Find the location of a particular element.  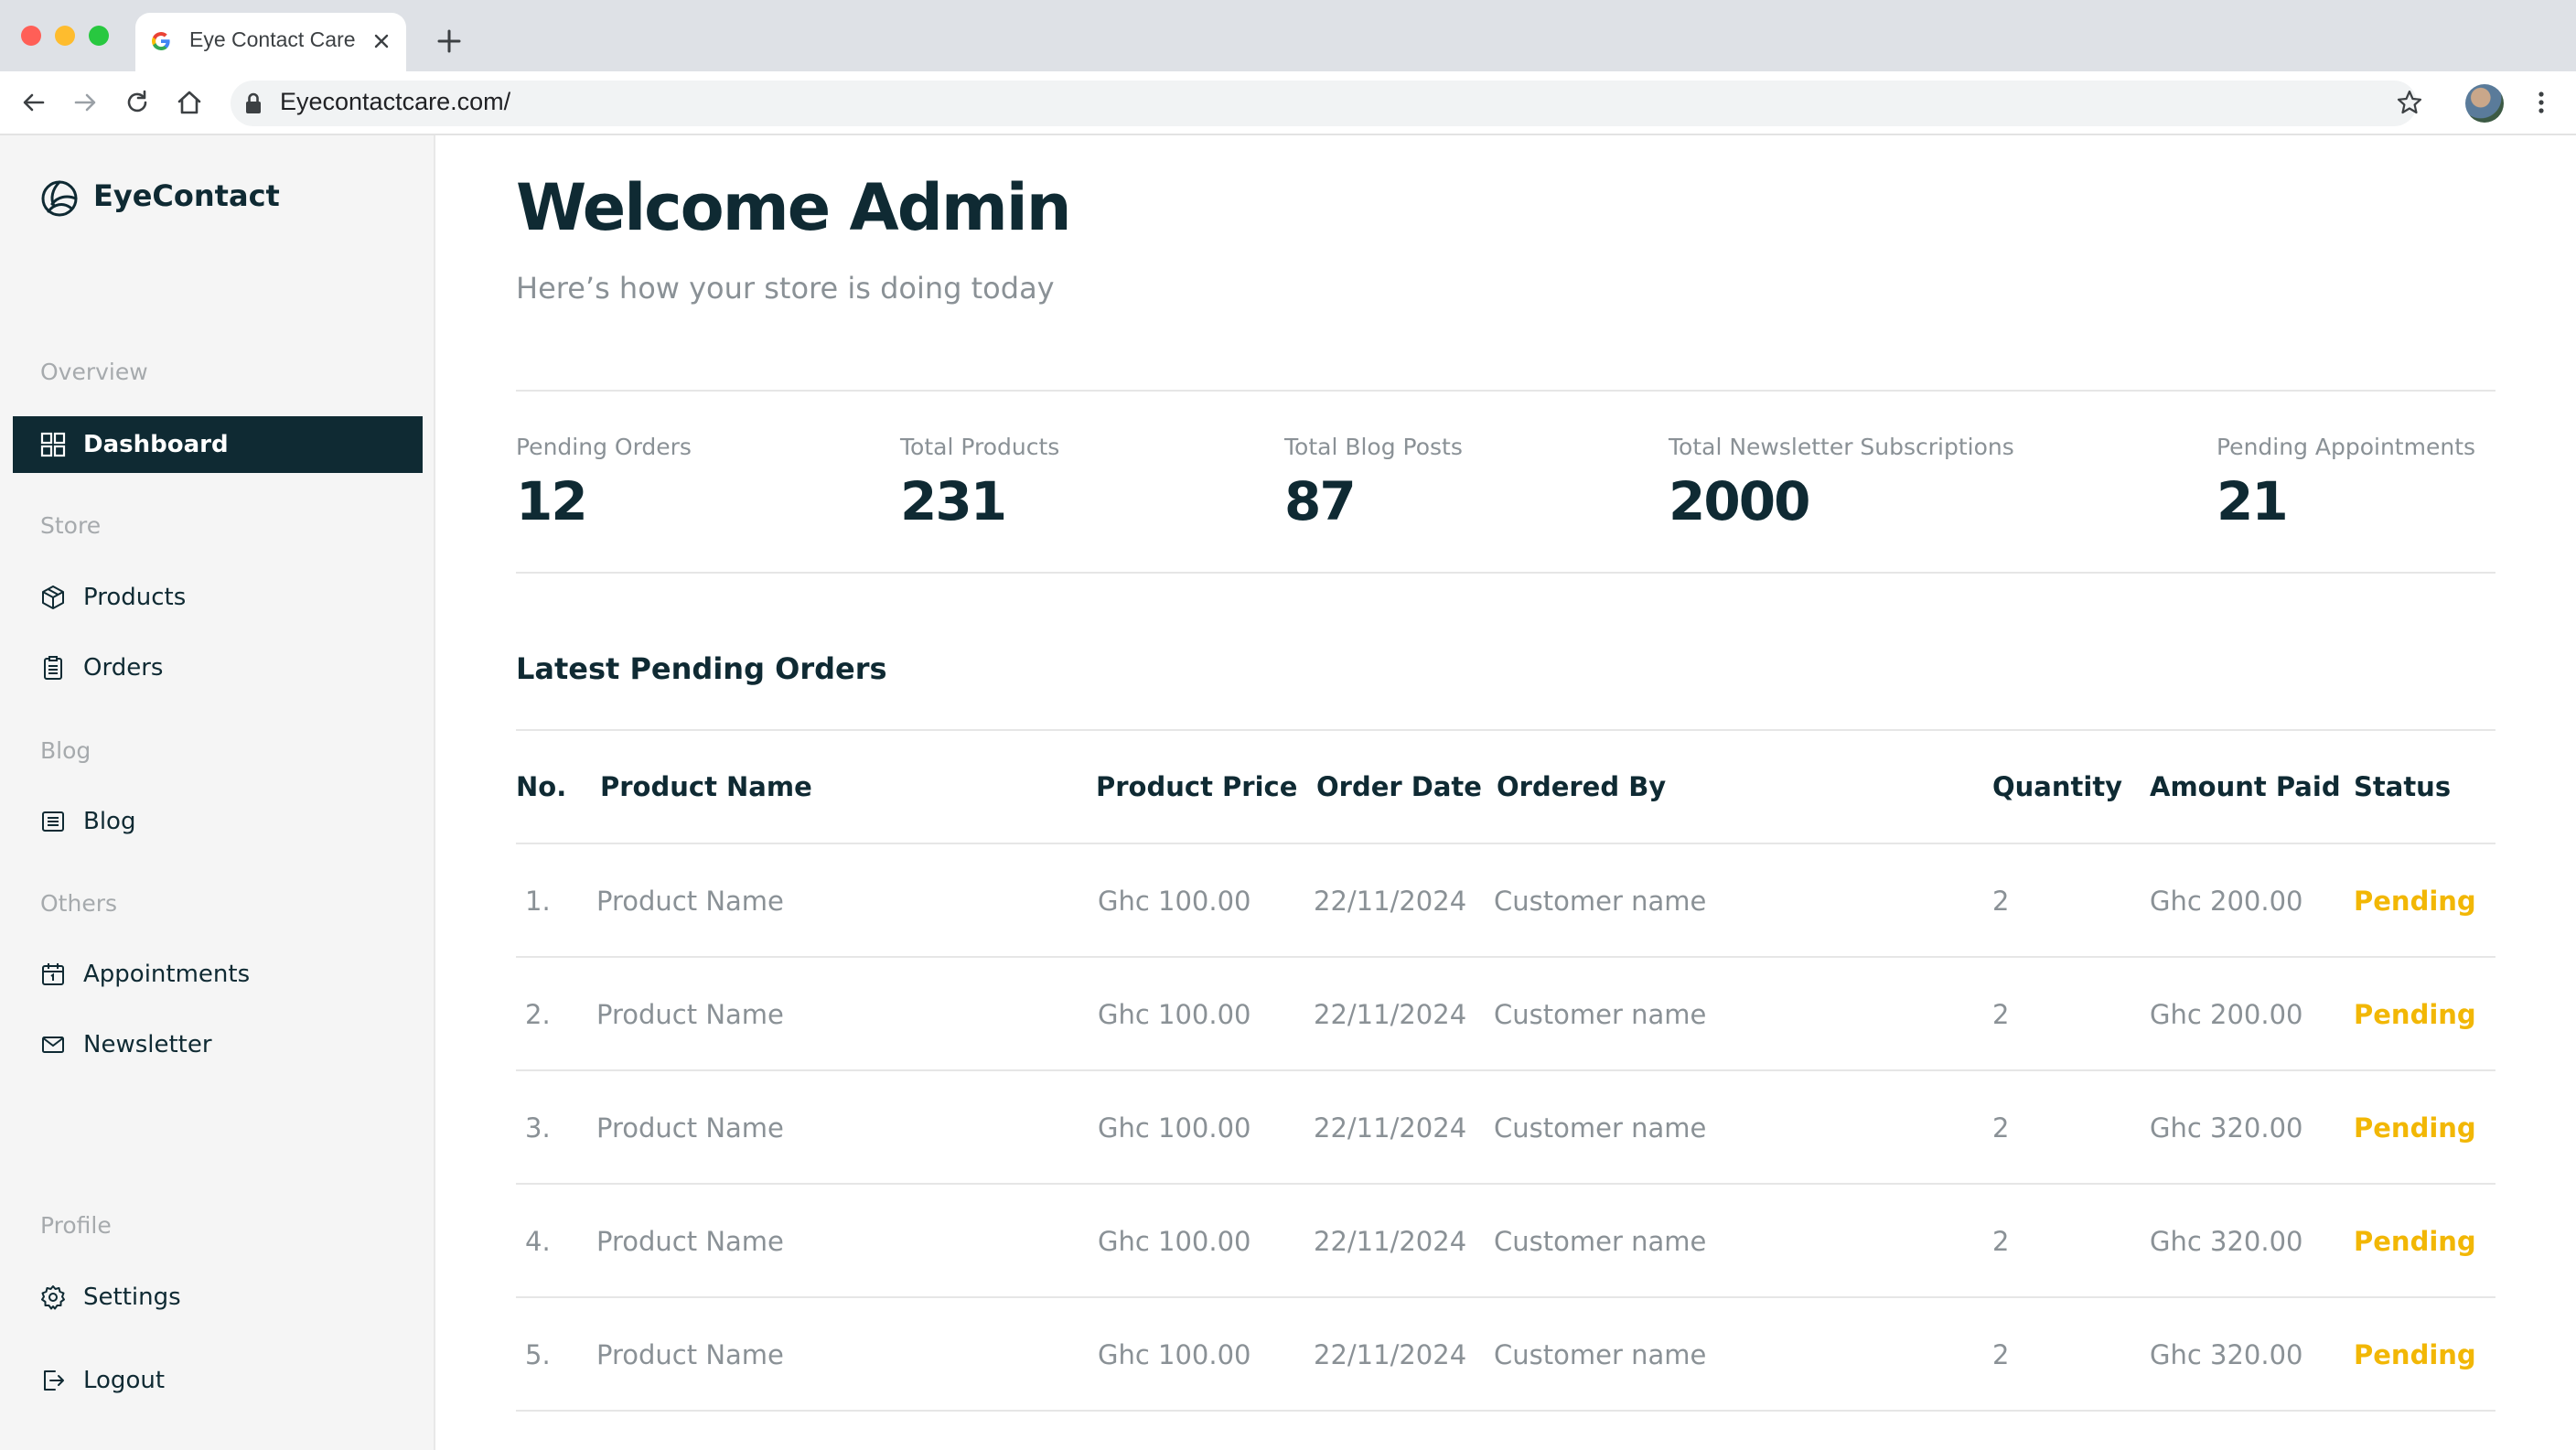

new-tab-icon is located at coordinates (449, 41).